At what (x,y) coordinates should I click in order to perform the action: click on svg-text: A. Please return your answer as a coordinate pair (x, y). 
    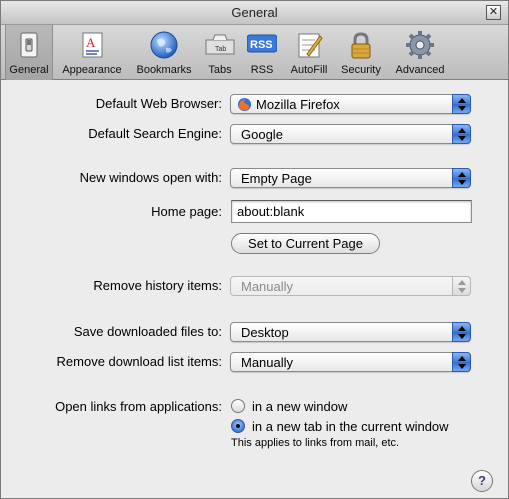
    Looking at the image, I should click on (91, 42).